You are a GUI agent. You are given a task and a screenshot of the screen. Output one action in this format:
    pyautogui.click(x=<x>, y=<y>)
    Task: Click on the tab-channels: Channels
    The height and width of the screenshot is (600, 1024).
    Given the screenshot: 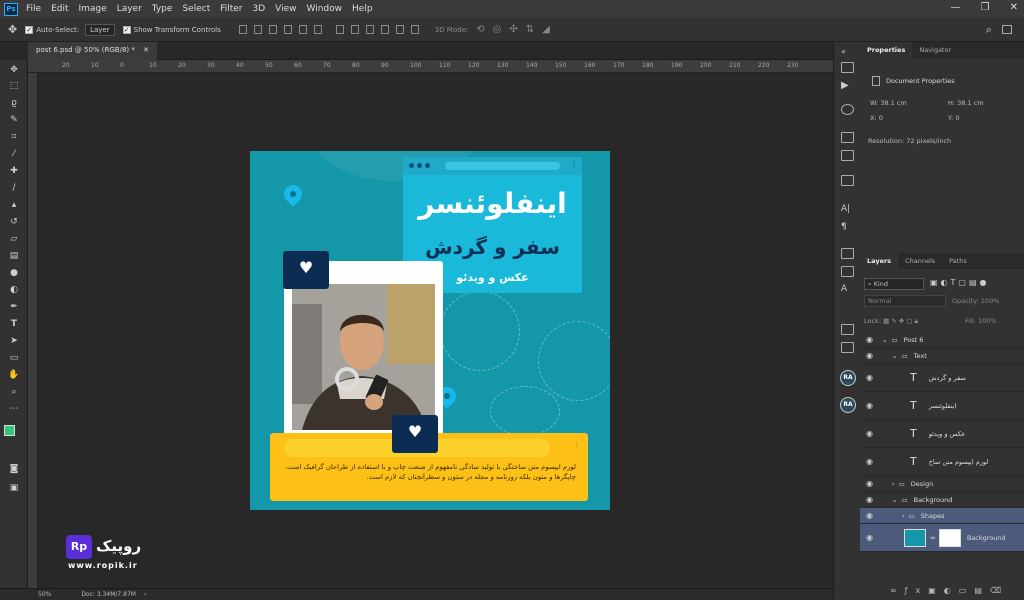 What is the action you would take?
    pyautogui.click(x=920, y=261)
    